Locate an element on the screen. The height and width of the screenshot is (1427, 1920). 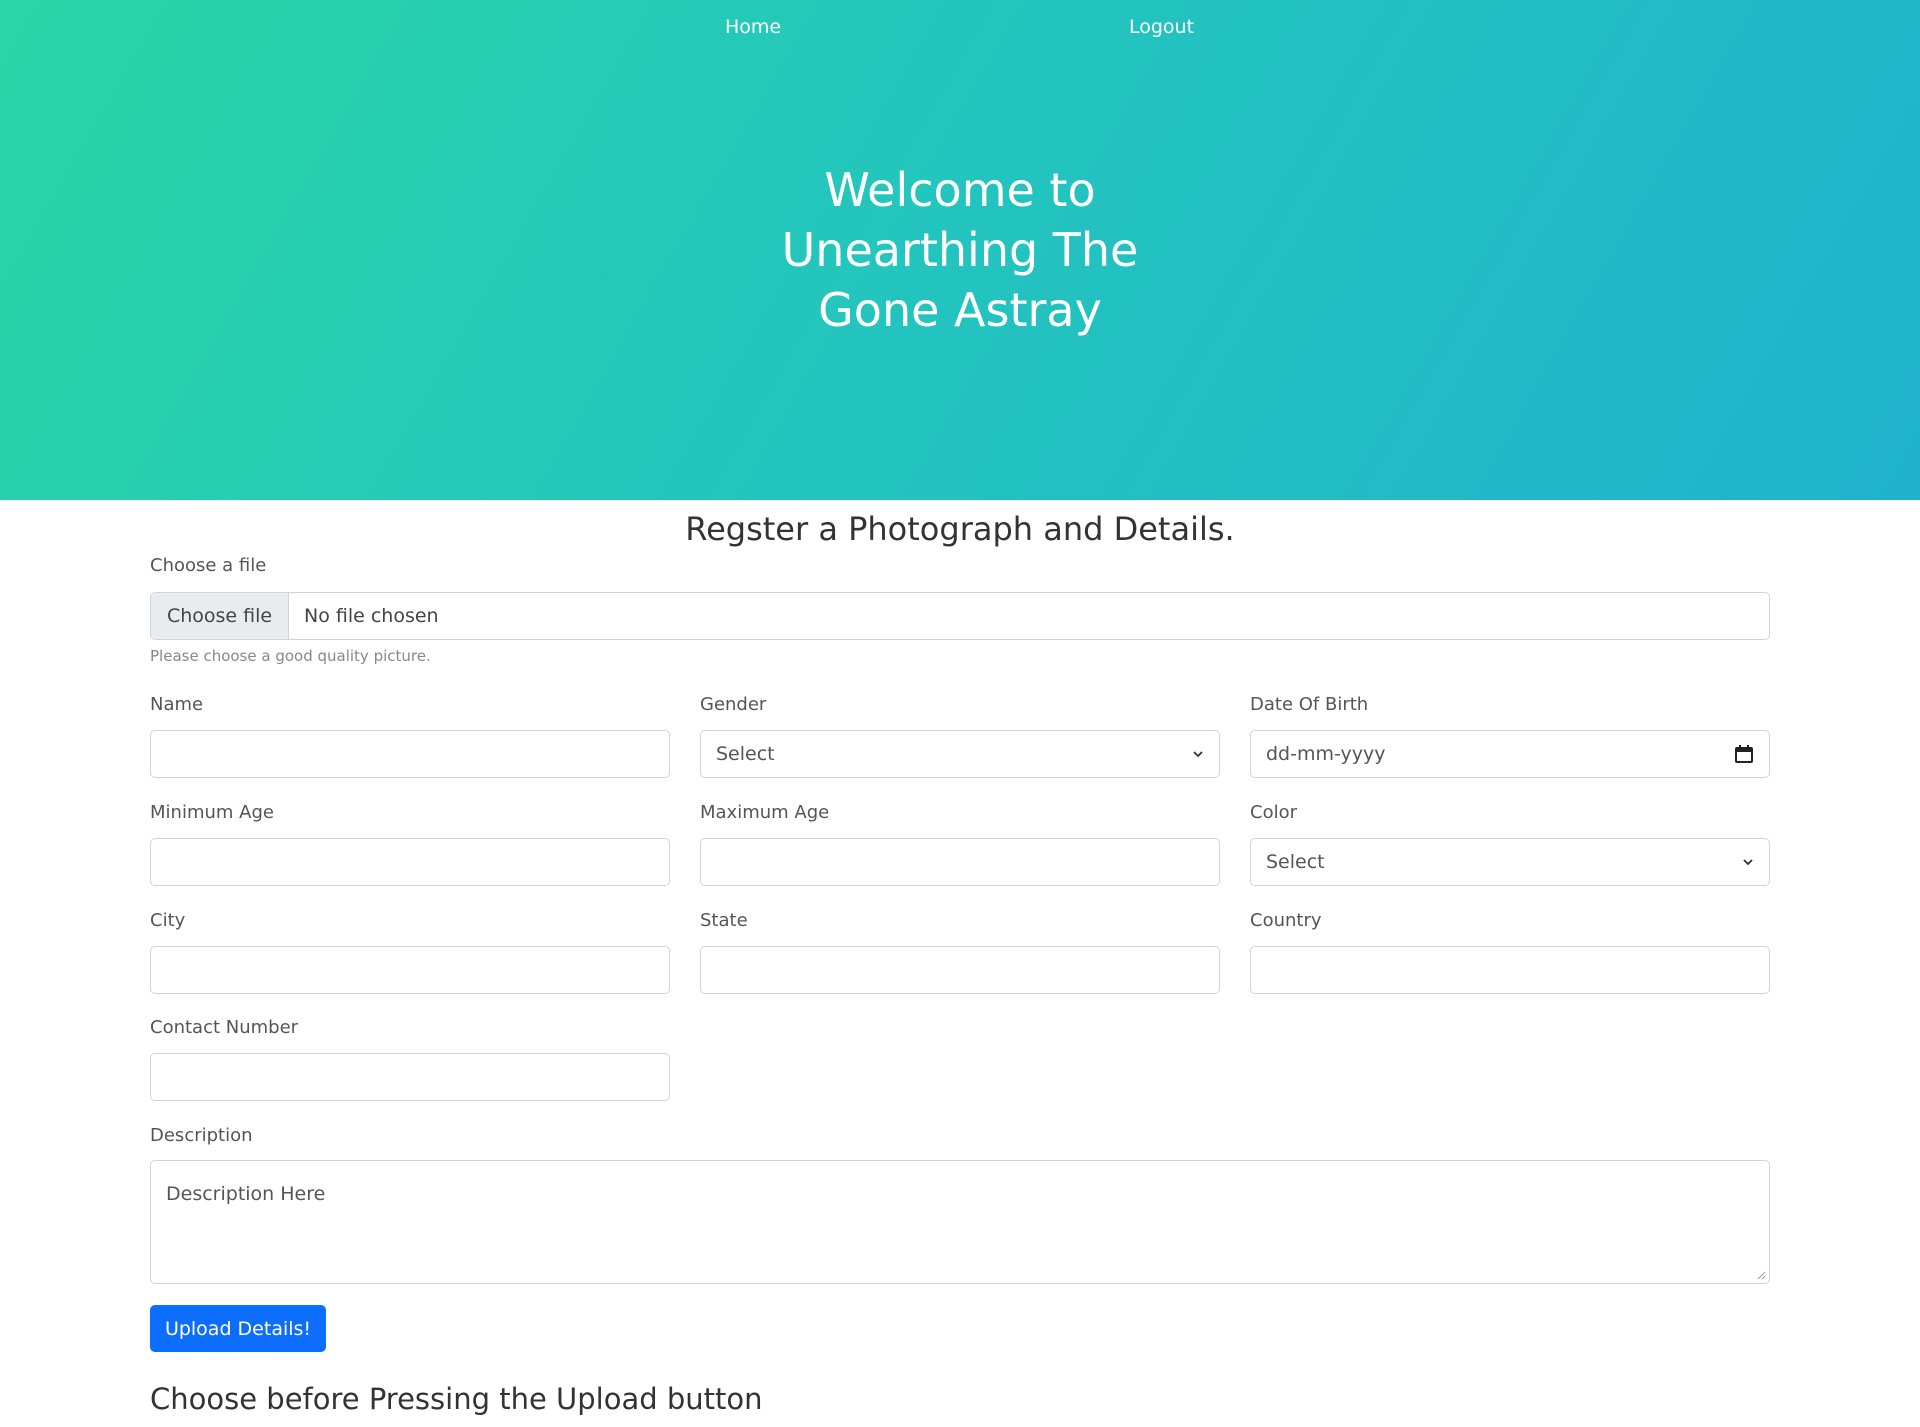
color-label: Color is located at coordinates (1273, 812).